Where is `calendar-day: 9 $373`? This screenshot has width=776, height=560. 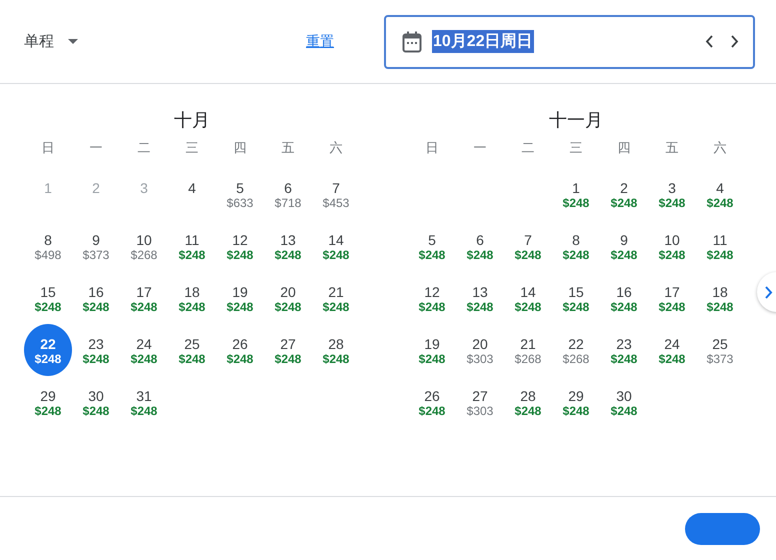
calendar-day: 9 $373 is located at coordinates (96, 246).